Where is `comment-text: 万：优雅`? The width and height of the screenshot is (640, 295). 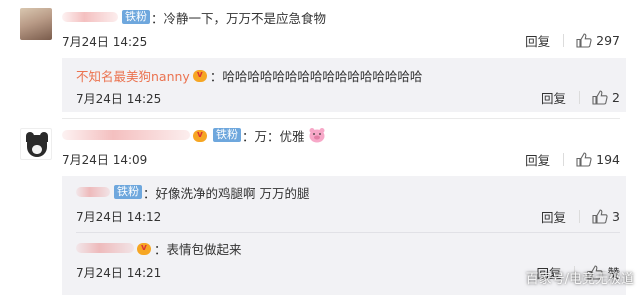 comment-text: 万：优雅 is located at coordinates (279, 136).